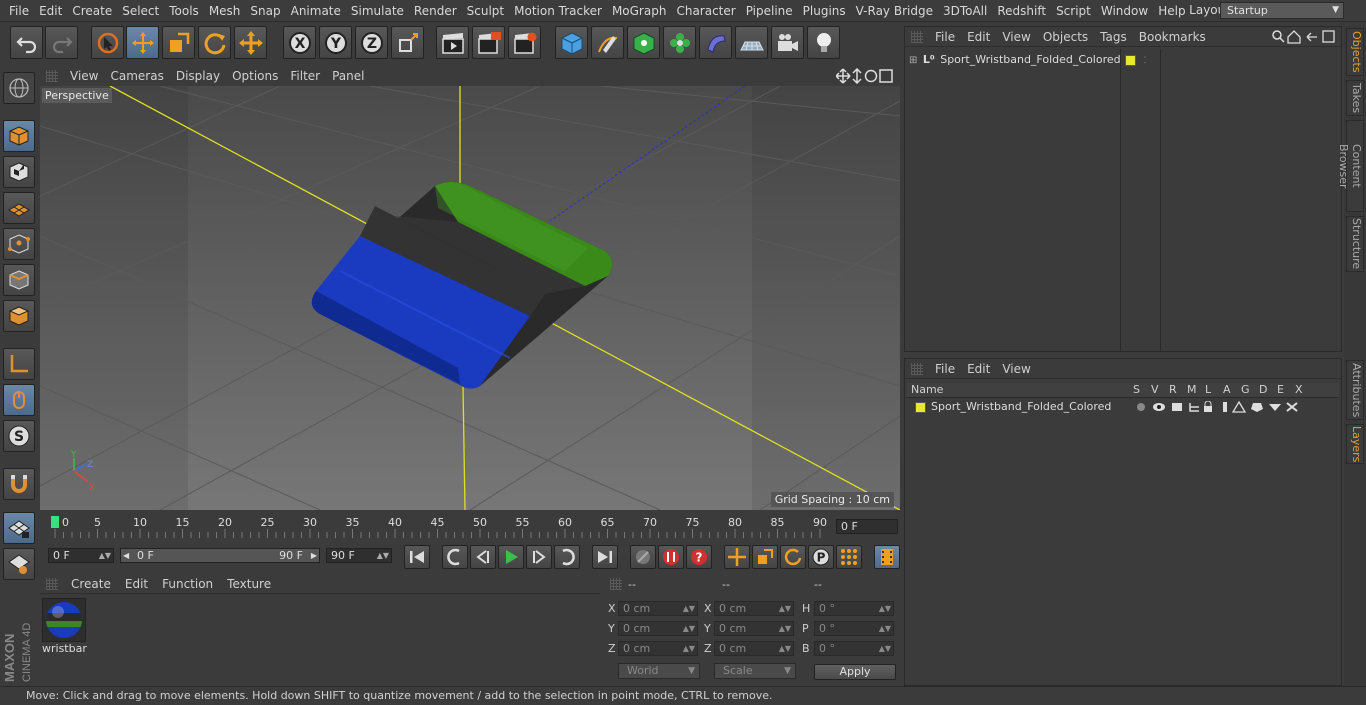  Describe the element at coordinates (754, 648) in the screenshot. I see `coord-size-z-field: 0 cm ▲▼` at that location.